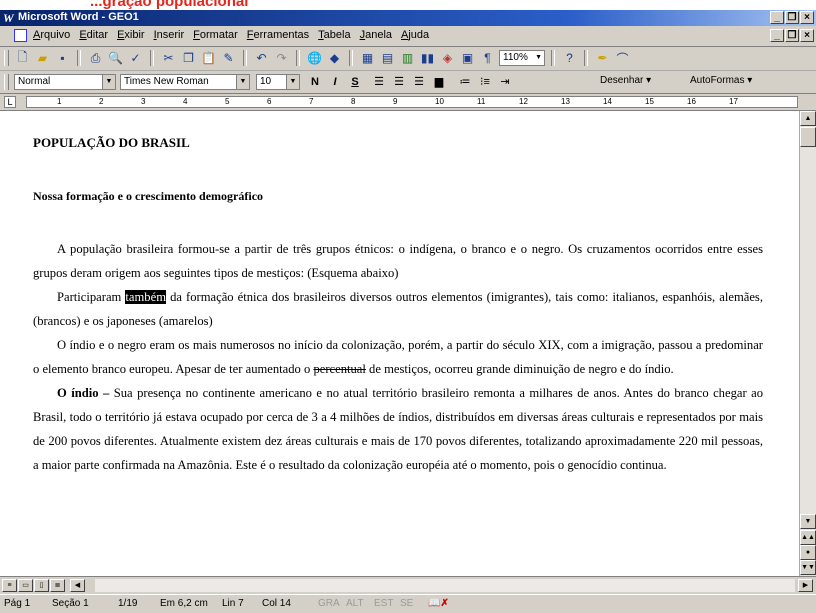 This screenshot has height=613, width=816. What do you see at coordinates (188, 58) in the screenshot?
I see `copy-icon: ❐` at bounding box center [188, 58].